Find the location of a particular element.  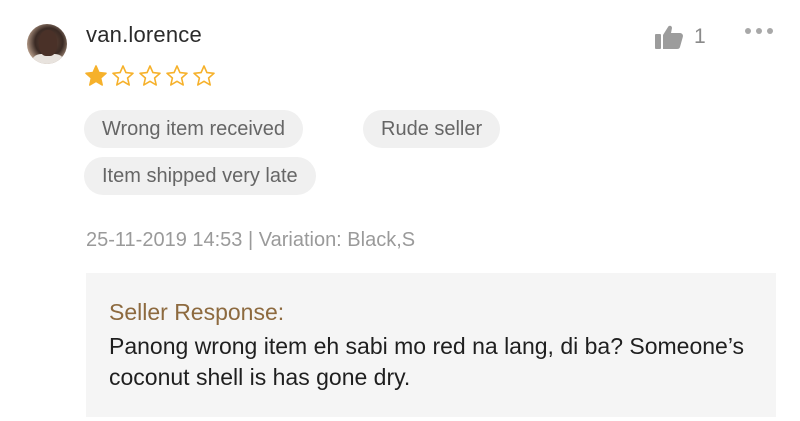

review-meta: 25-11-2019 14:53 | Variation: Black,S is located at coordinates (251, 240).